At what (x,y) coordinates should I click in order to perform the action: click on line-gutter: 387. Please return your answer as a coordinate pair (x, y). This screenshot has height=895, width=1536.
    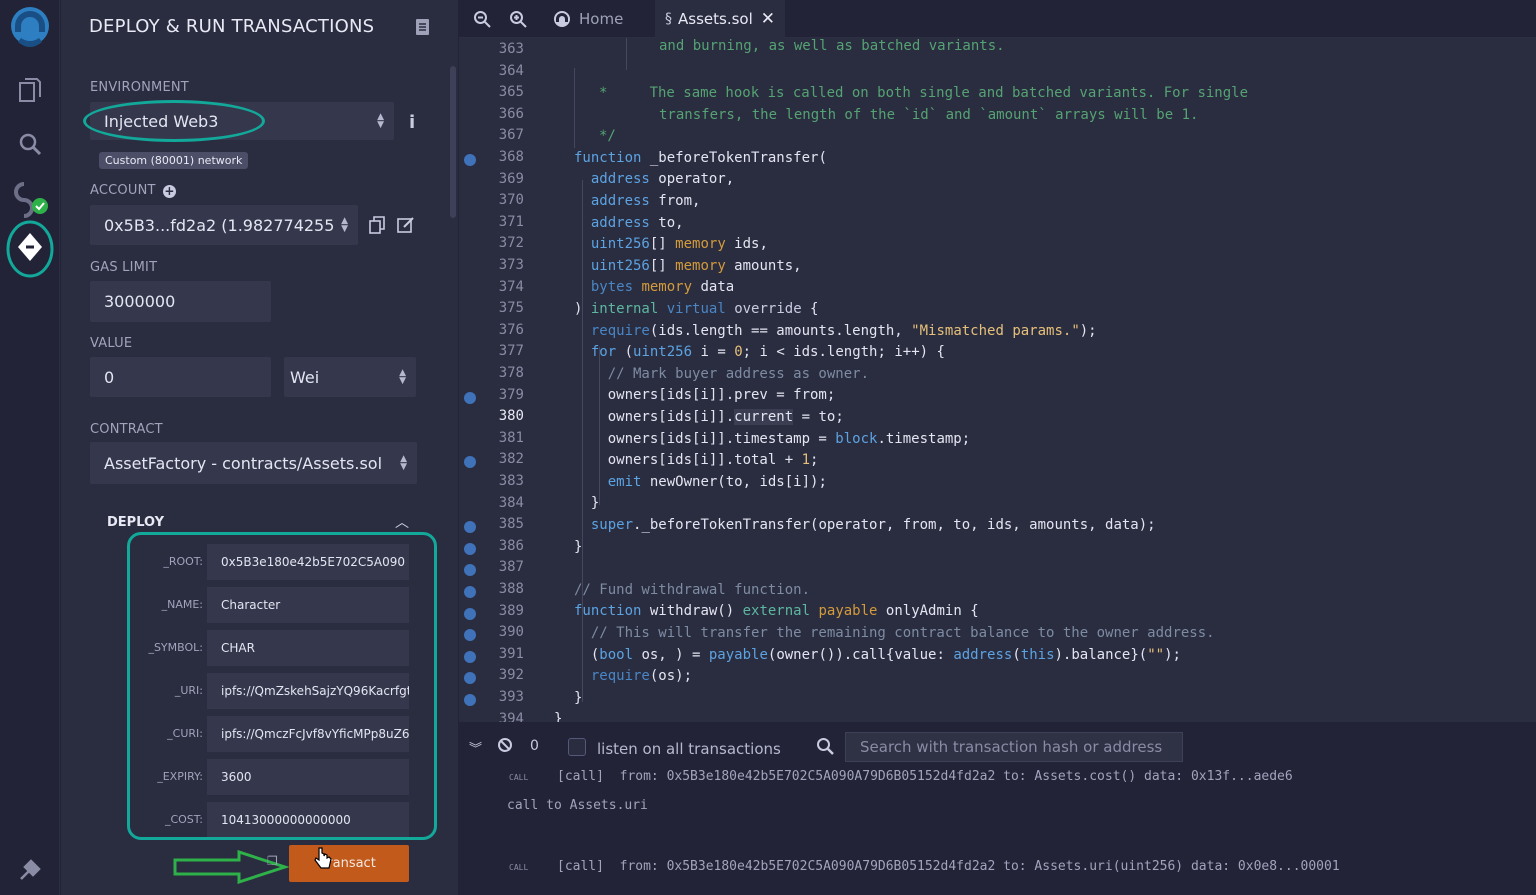
    Looking at the image, I should click on (997, 570).